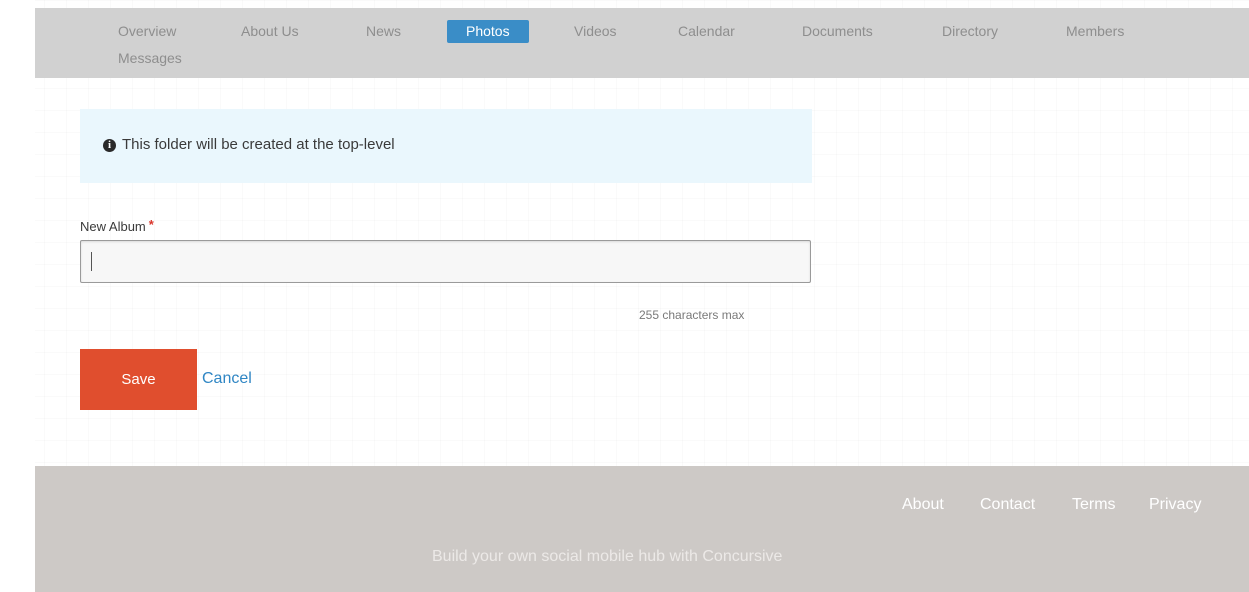  Describe the element at coordinates (91, 261) in the screenshot. I see `text-cursor` at that location.